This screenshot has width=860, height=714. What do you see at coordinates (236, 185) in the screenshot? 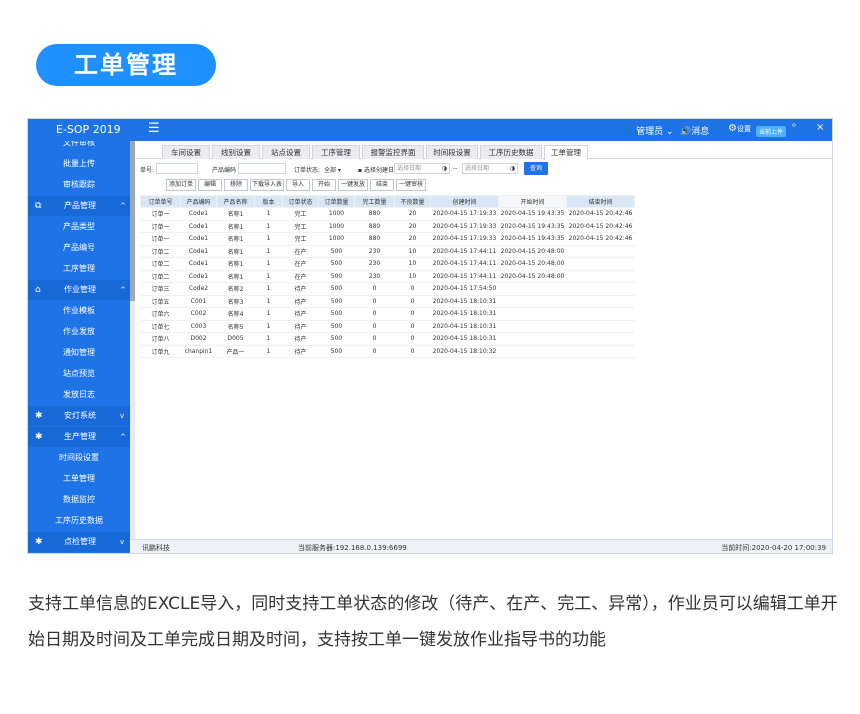
I see `action-button-2: 移除` at bounding box center [236, 185].